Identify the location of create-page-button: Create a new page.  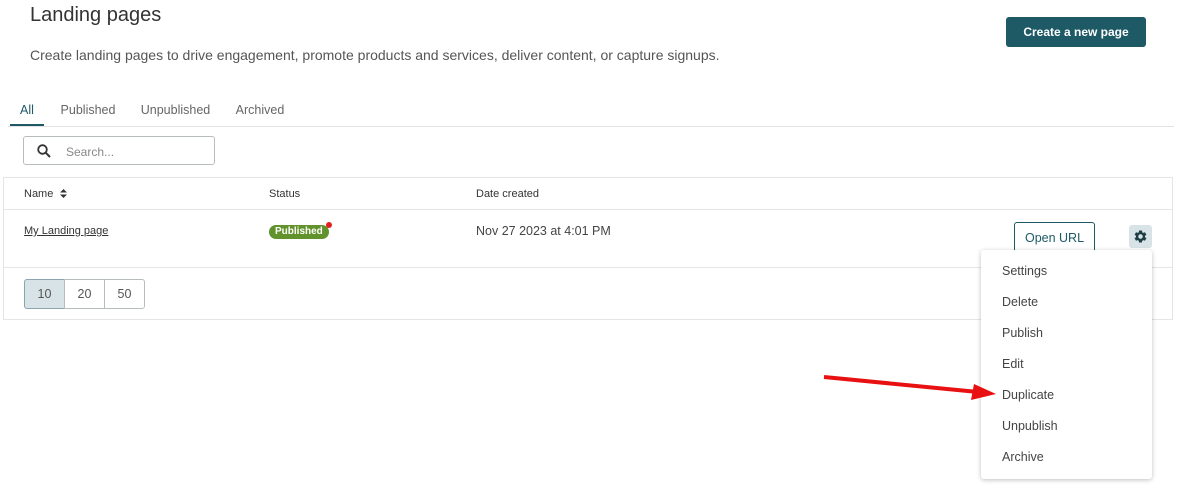
(1076, 32).